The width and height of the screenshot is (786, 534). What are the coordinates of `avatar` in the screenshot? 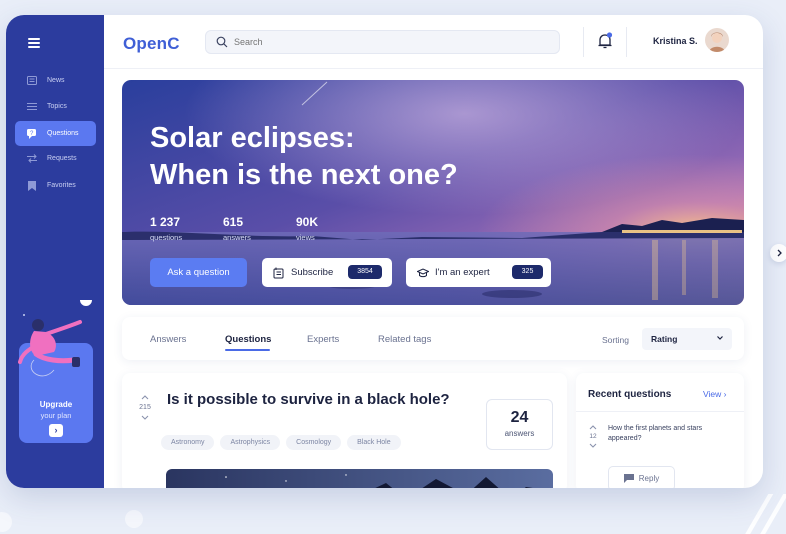 It's located at (717, 40).